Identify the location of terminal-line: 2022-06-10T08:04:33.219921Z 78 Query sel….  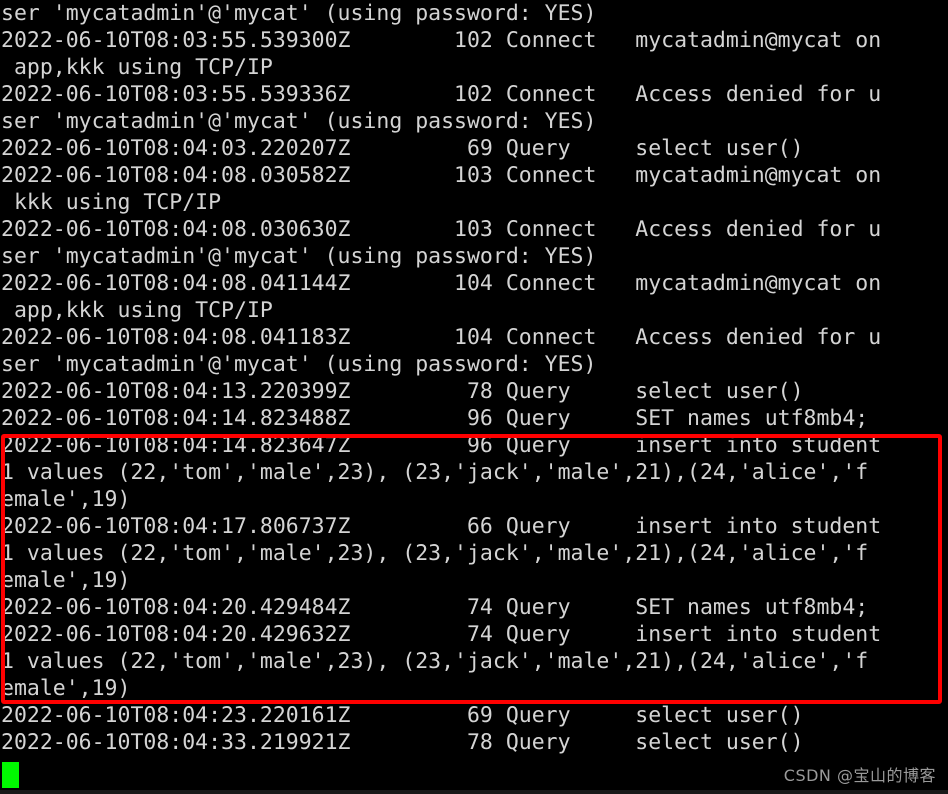
(402, 742).